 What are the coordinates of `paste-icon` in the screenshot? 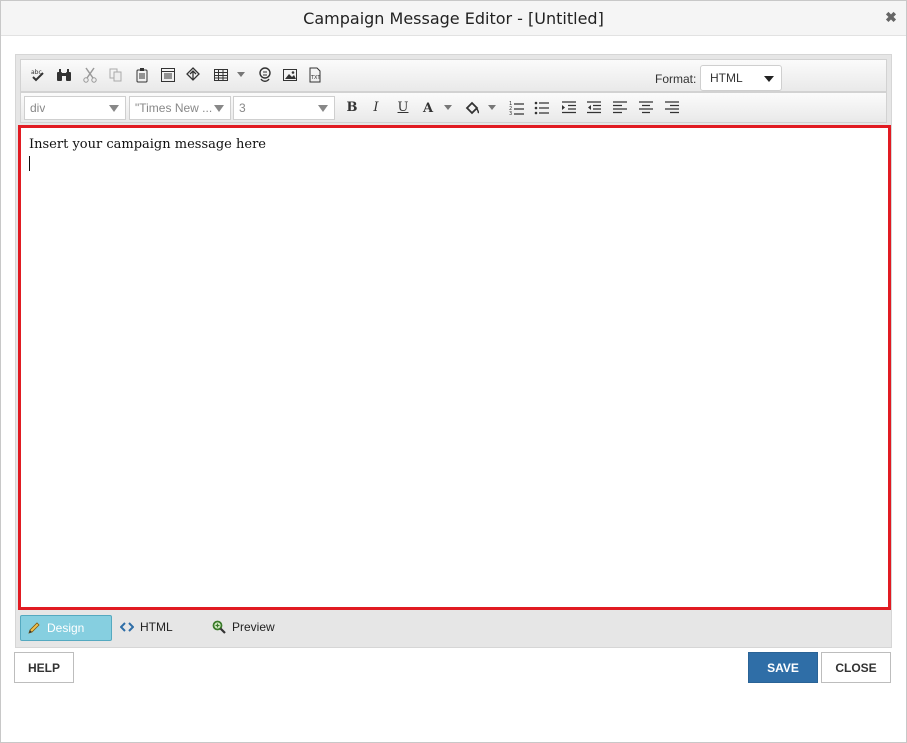 It's located at (142, 75).